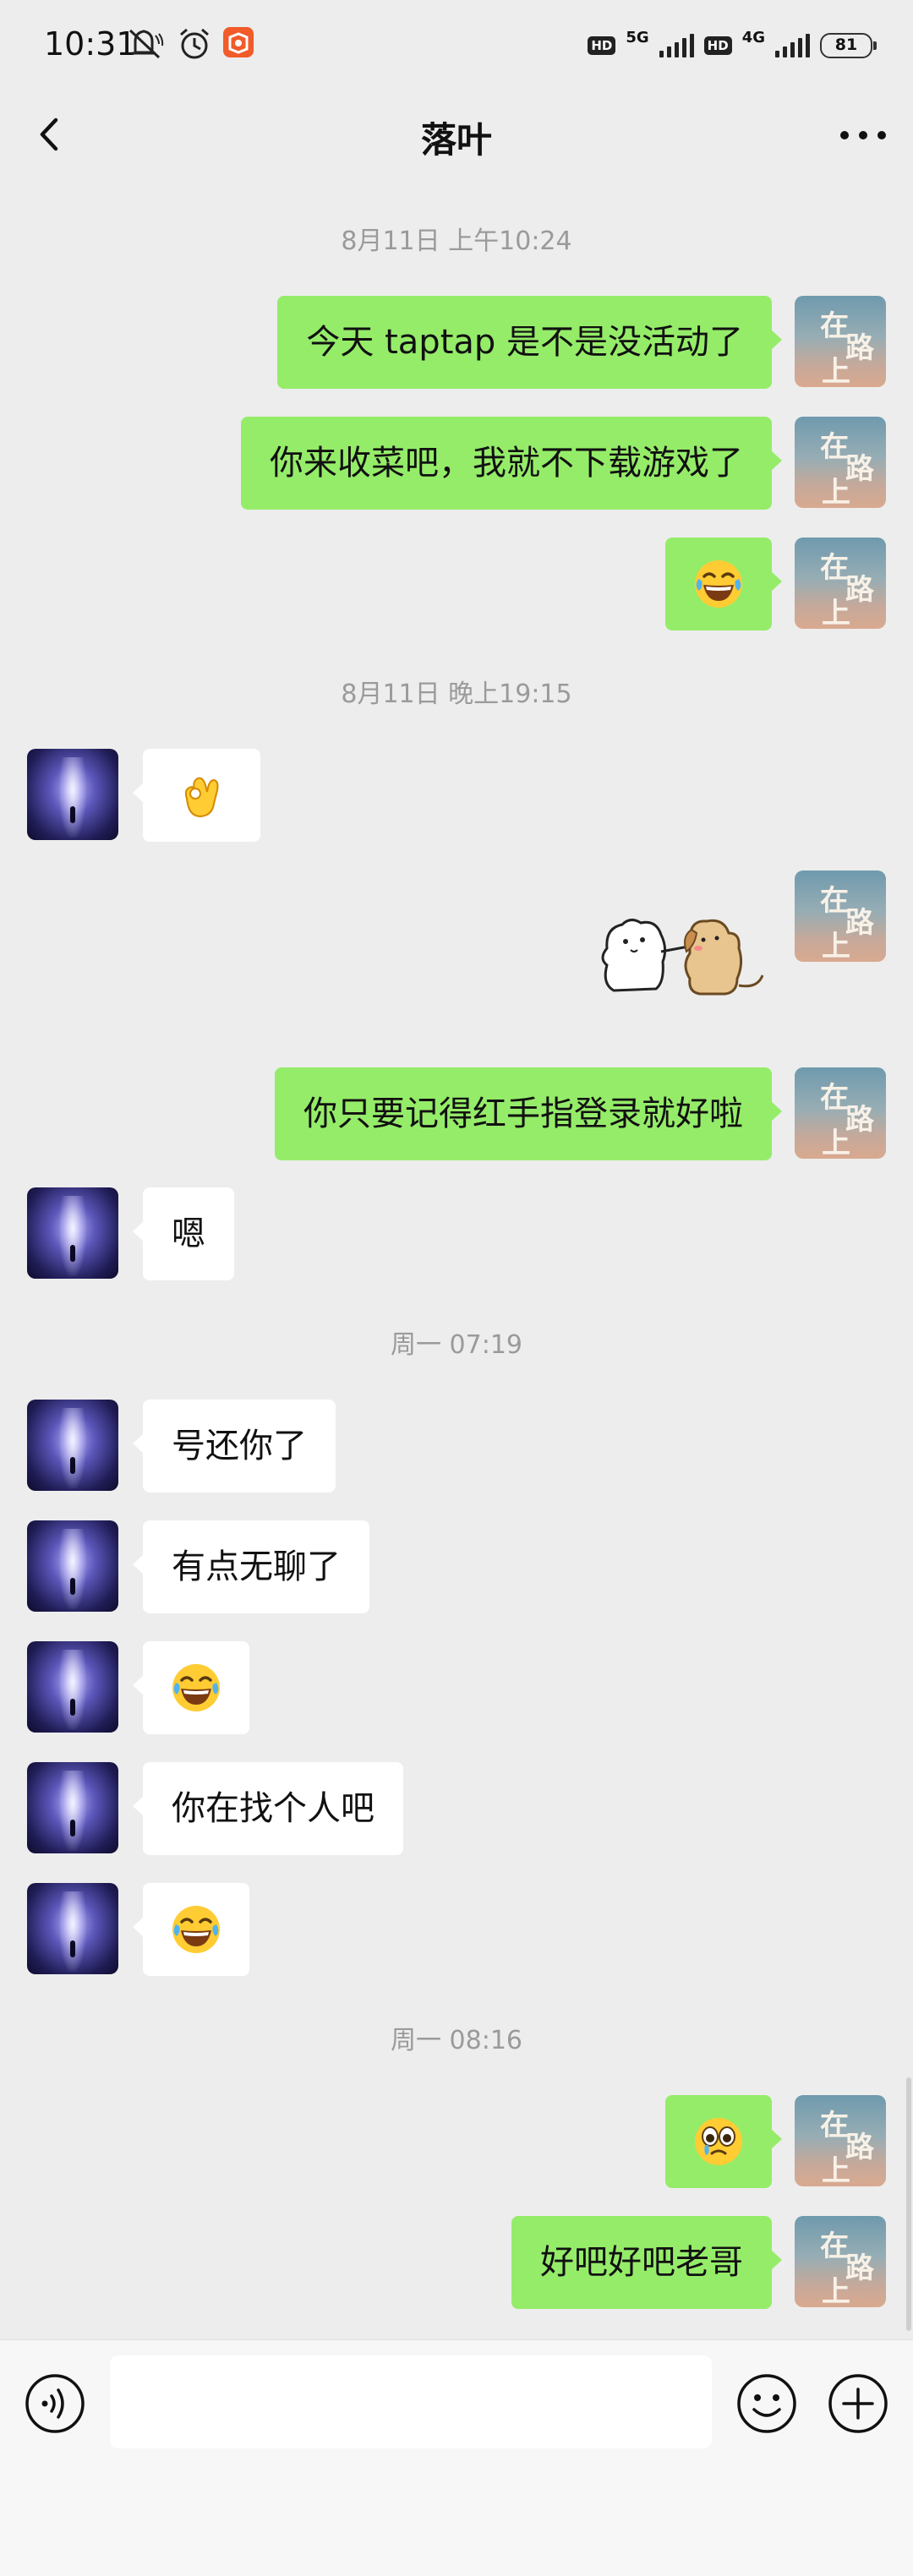  What do you see at coordinates (235, 1446) in the screenshot?
I see `message-bubble-other: 号还你了` at bounding box center [235, 1446].